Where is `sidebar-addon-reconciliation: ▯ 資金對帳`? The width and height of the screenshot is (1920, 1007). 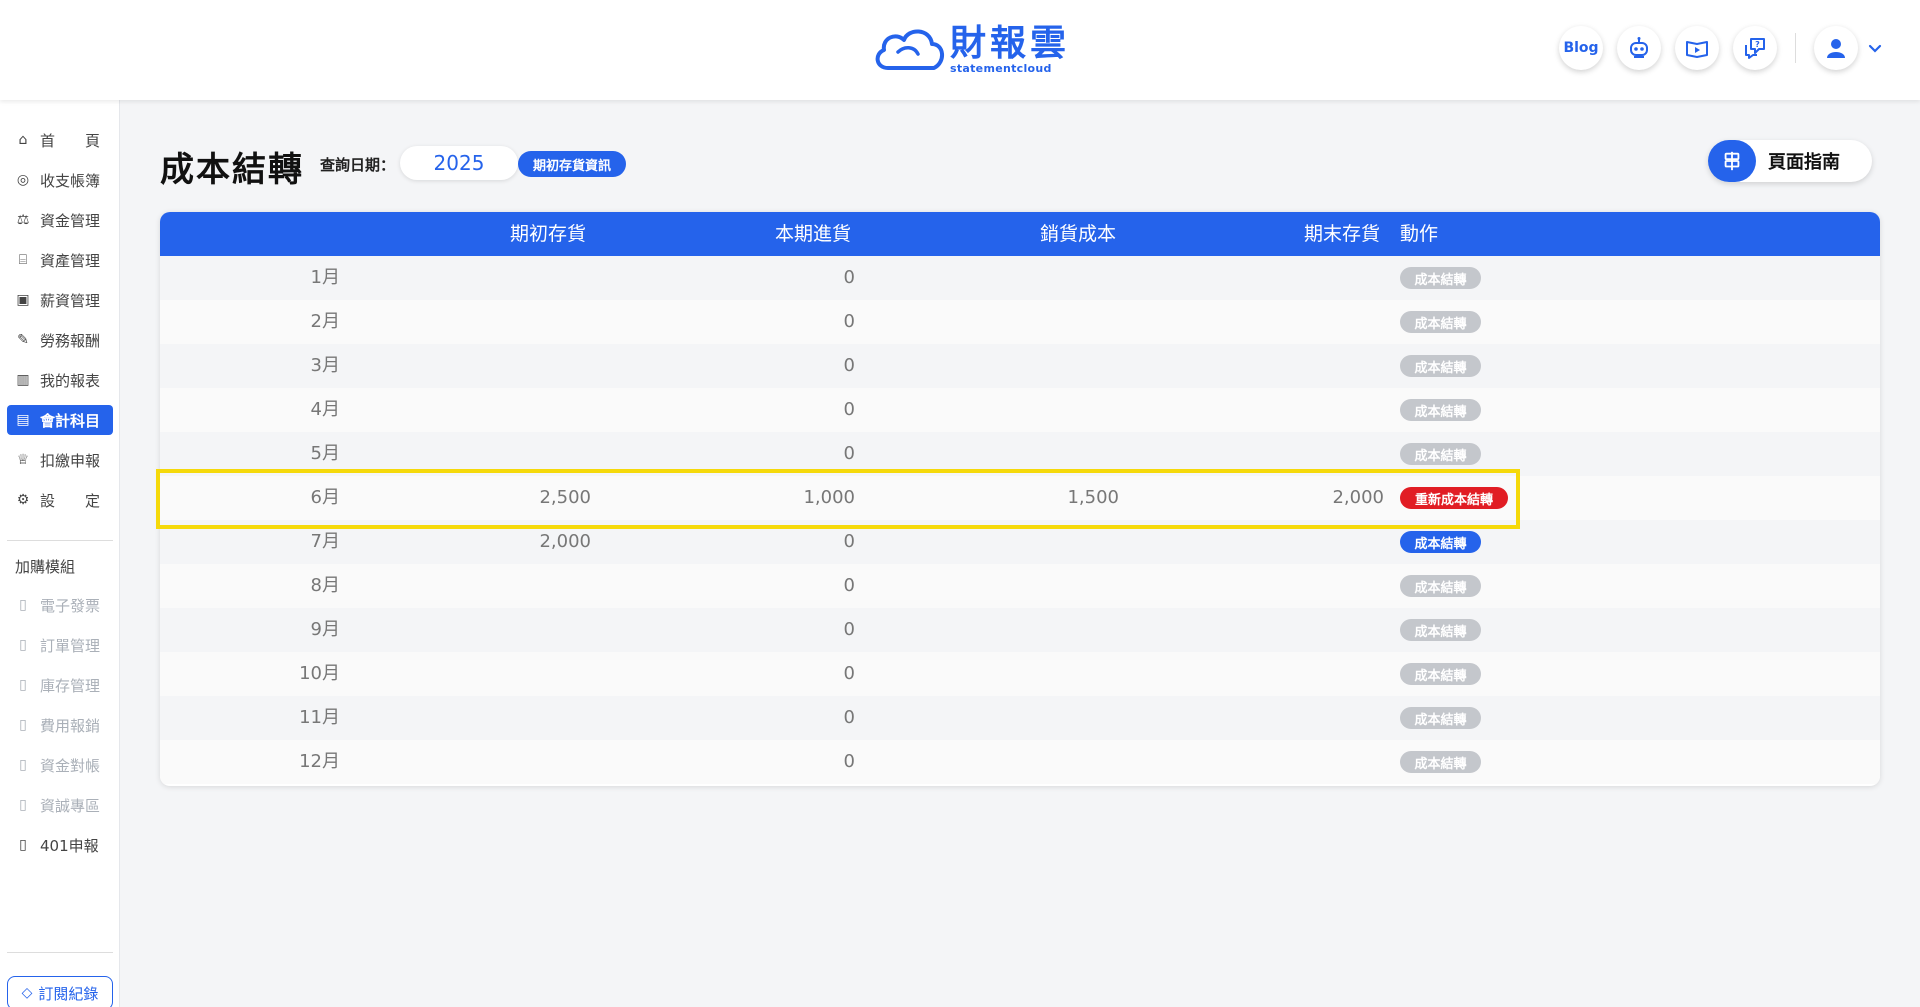 sidebar-addon-reconciliation: ▯ 資金對帳 is located at coordinates (60, 765).